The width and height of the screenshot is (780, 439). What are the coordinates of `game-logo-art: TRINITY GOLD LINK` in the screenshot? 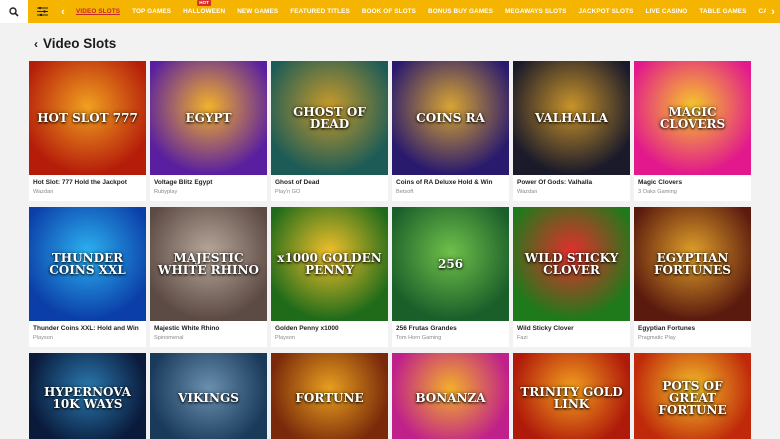 It's located at (571, 398).